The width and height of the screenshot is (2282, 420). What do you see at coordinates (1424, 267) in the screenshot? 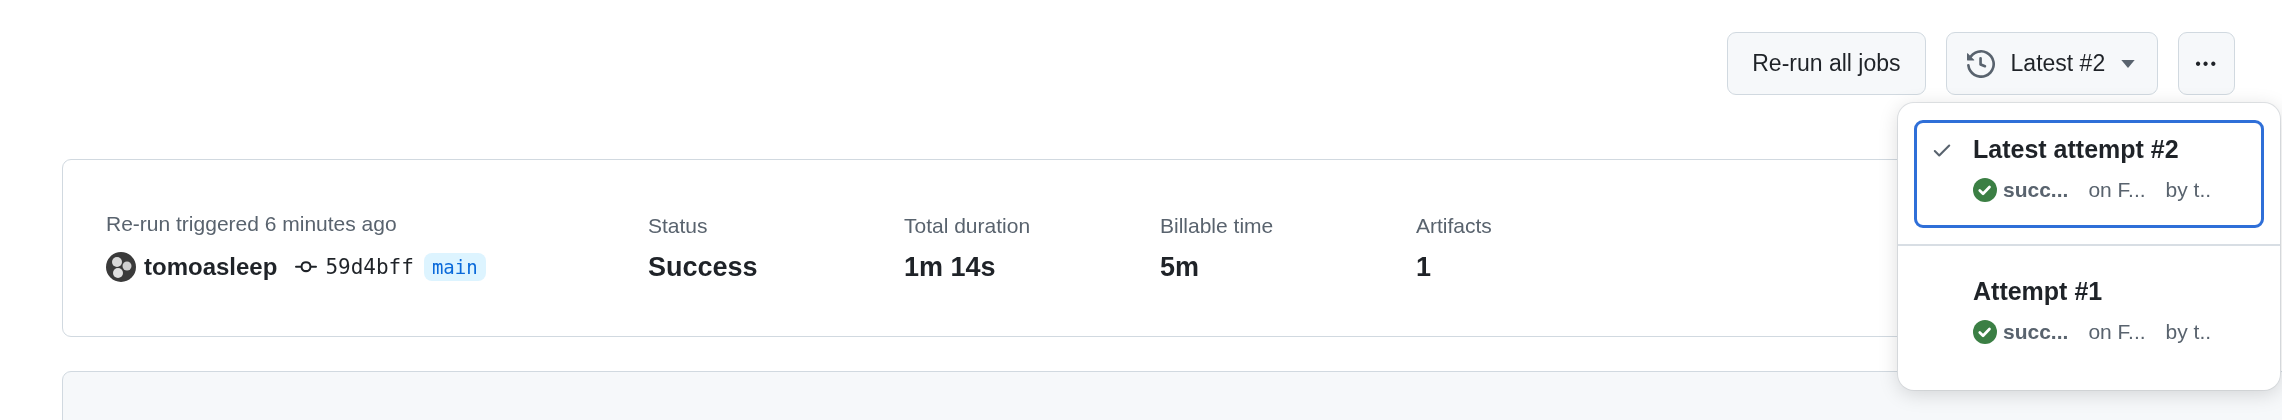
I see `stat-value: 1` at bounding box center [1424, 267].